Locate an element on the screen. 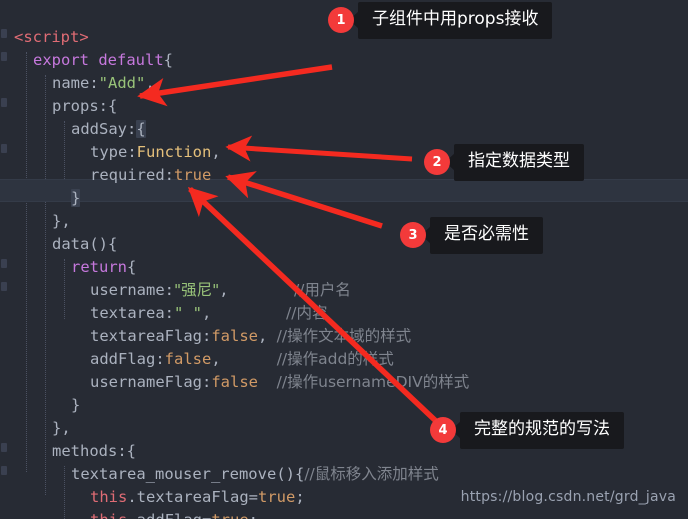  code-line: username:"强尼", //用户名 is located at coordinates (344, 290).